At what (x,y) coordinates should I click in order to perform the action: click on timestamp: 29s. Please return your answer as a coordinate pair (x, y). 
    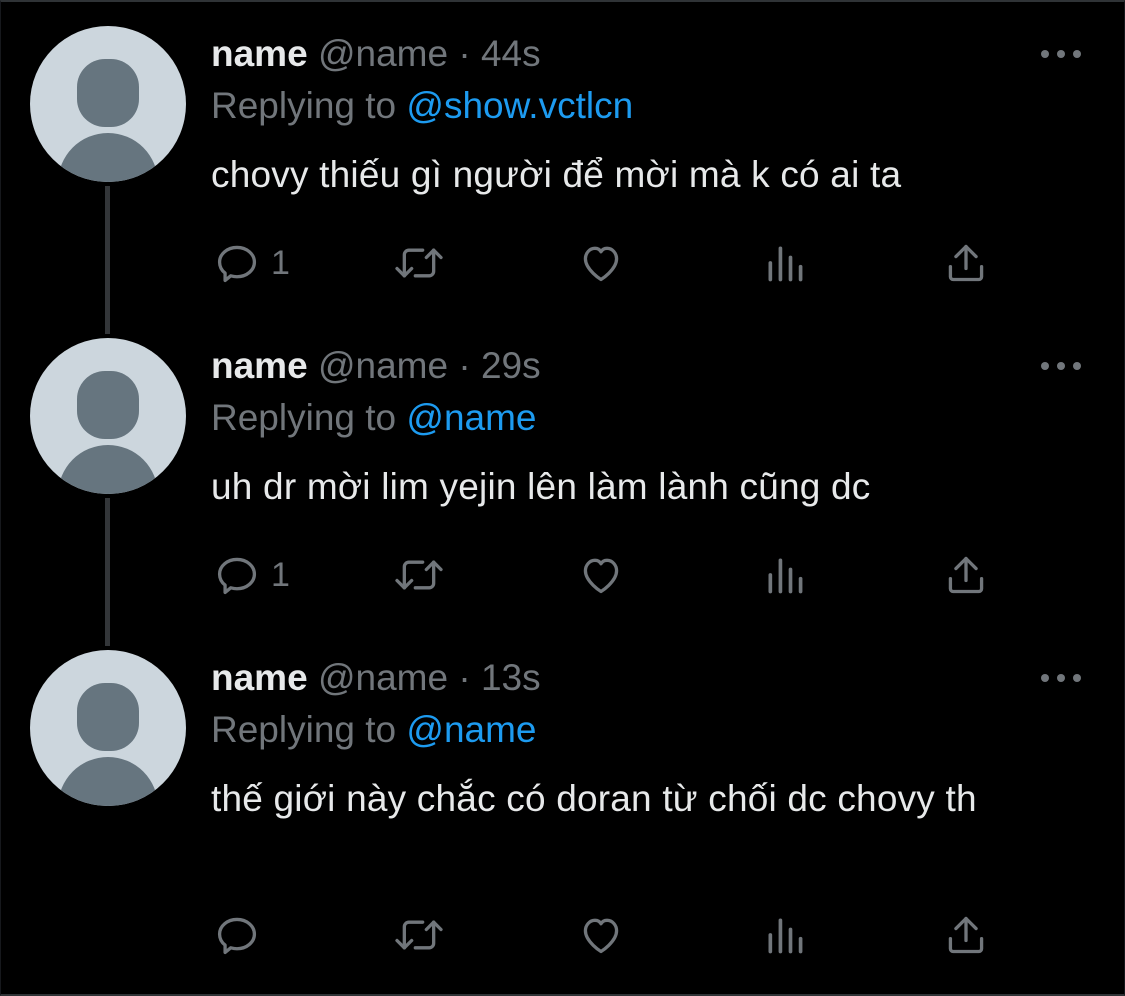
    Looking at the image, I should click on (511, 365).